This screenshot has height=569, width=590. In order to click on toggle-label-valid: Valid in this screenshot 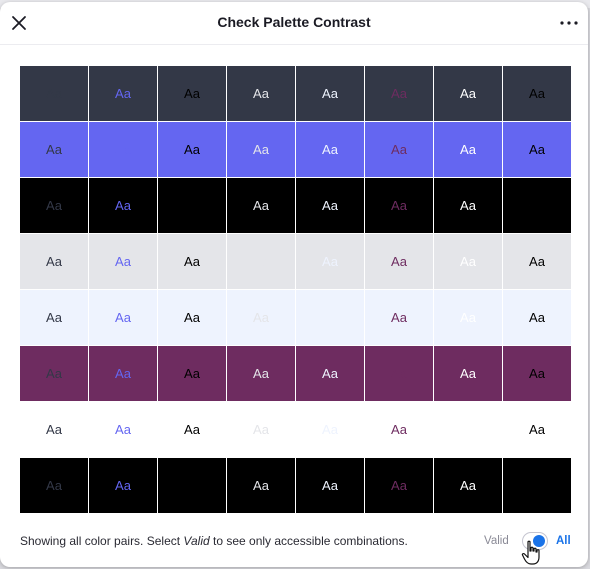, I will do `click(496, 541)`.